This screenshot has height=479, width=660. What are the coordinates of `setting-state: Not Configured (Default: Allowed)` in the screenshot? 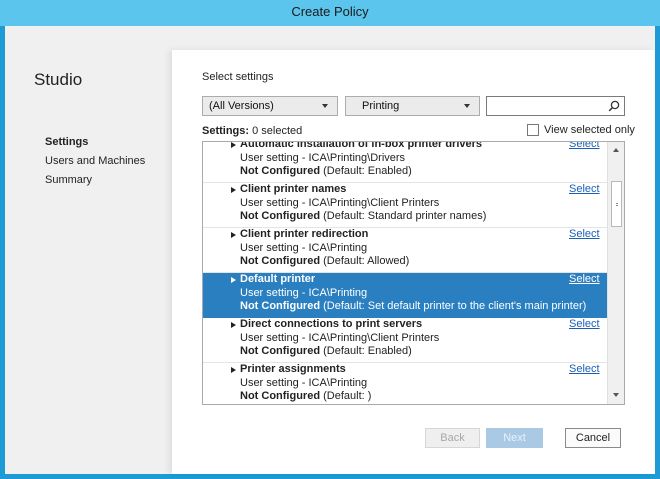 It's located at (324, 261).